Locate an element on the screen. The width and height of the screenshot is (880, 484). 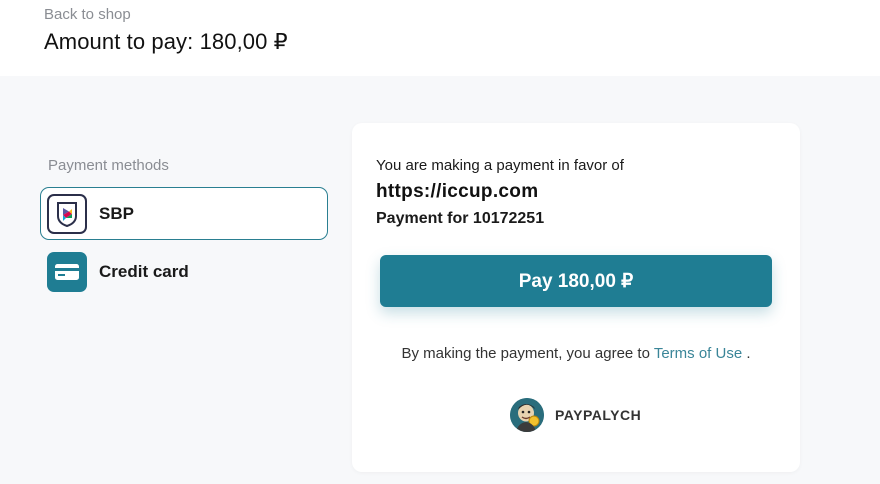
terms-suffix: . is located at coordinates (748, 353).